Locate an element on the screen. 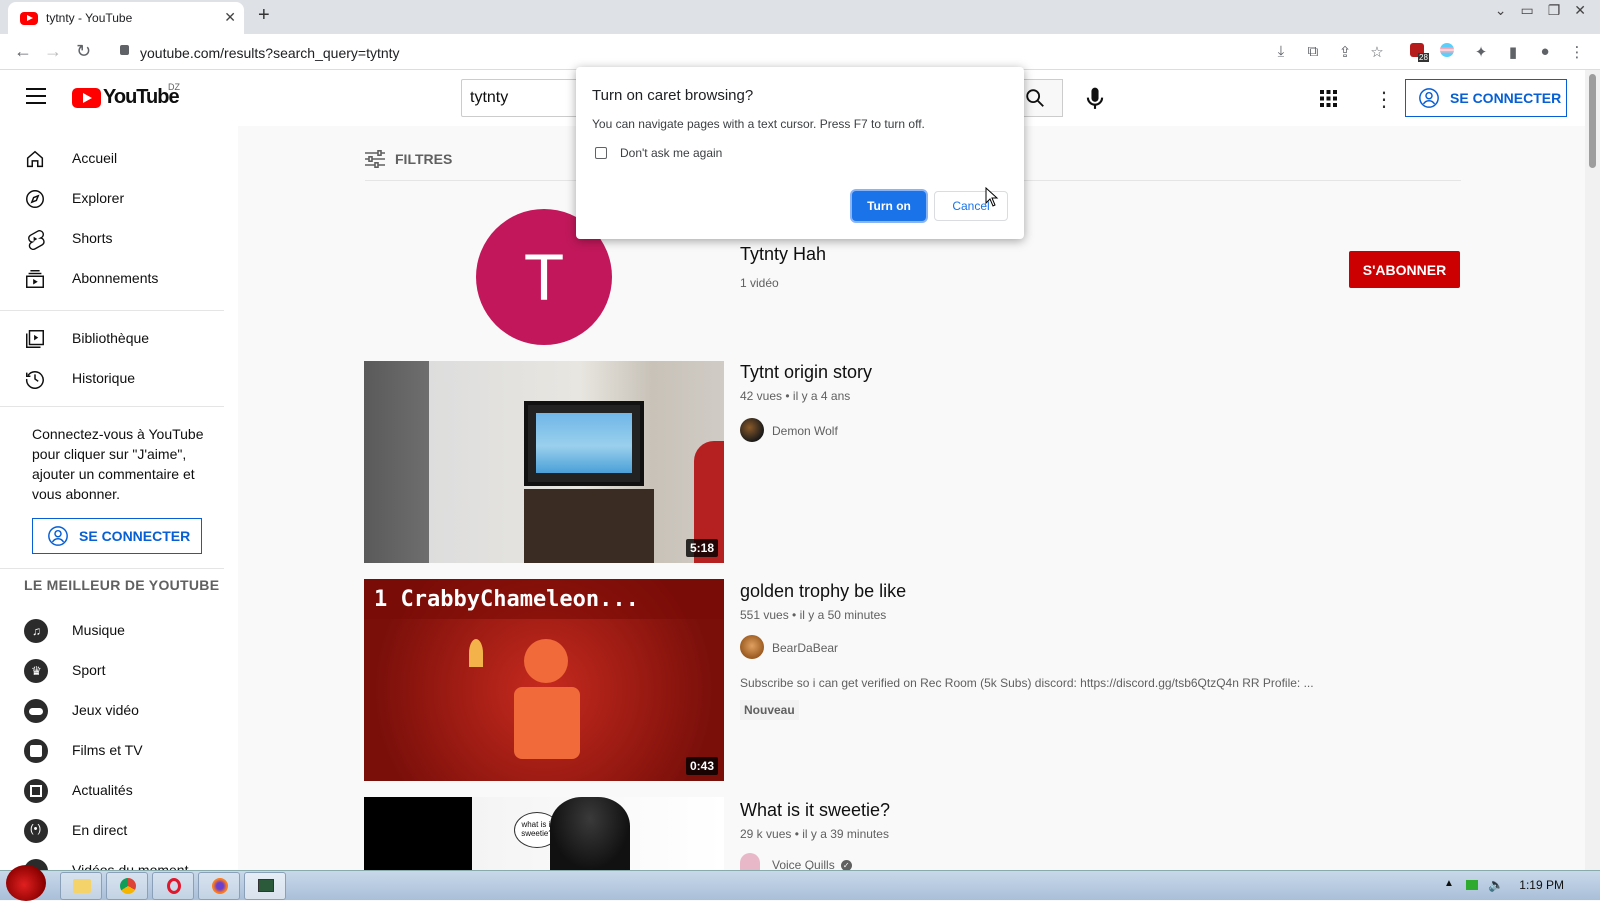 The image size is (1600, 901). sidebar-item-label: Accueil is located at coordinates (95, 158).